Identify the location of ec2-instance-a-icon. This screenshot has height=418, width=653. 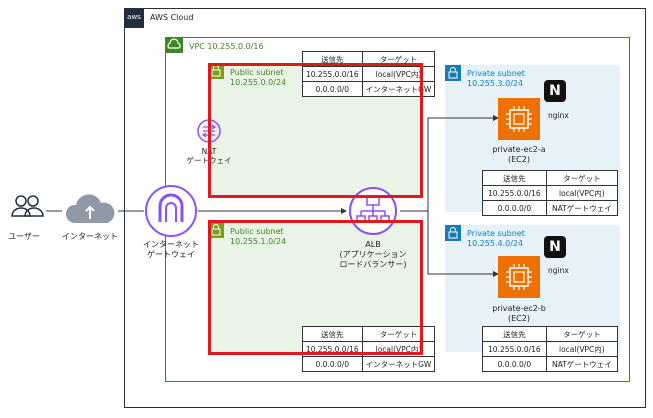
(519, 119).